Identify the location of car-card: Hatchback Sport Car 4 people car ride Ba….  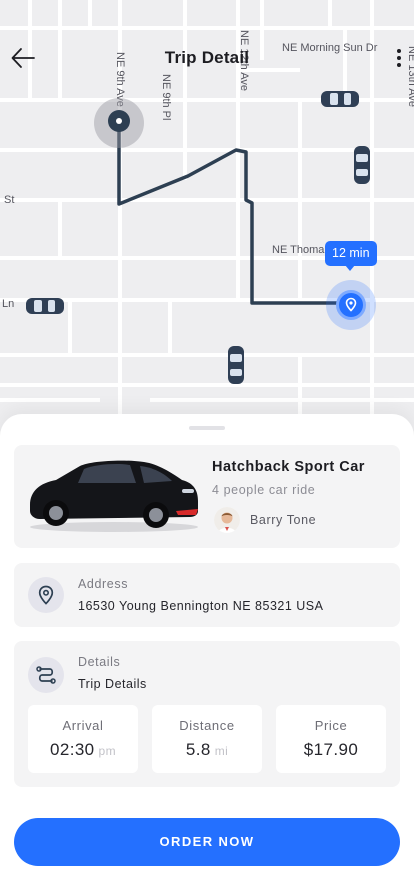
(207, 496).